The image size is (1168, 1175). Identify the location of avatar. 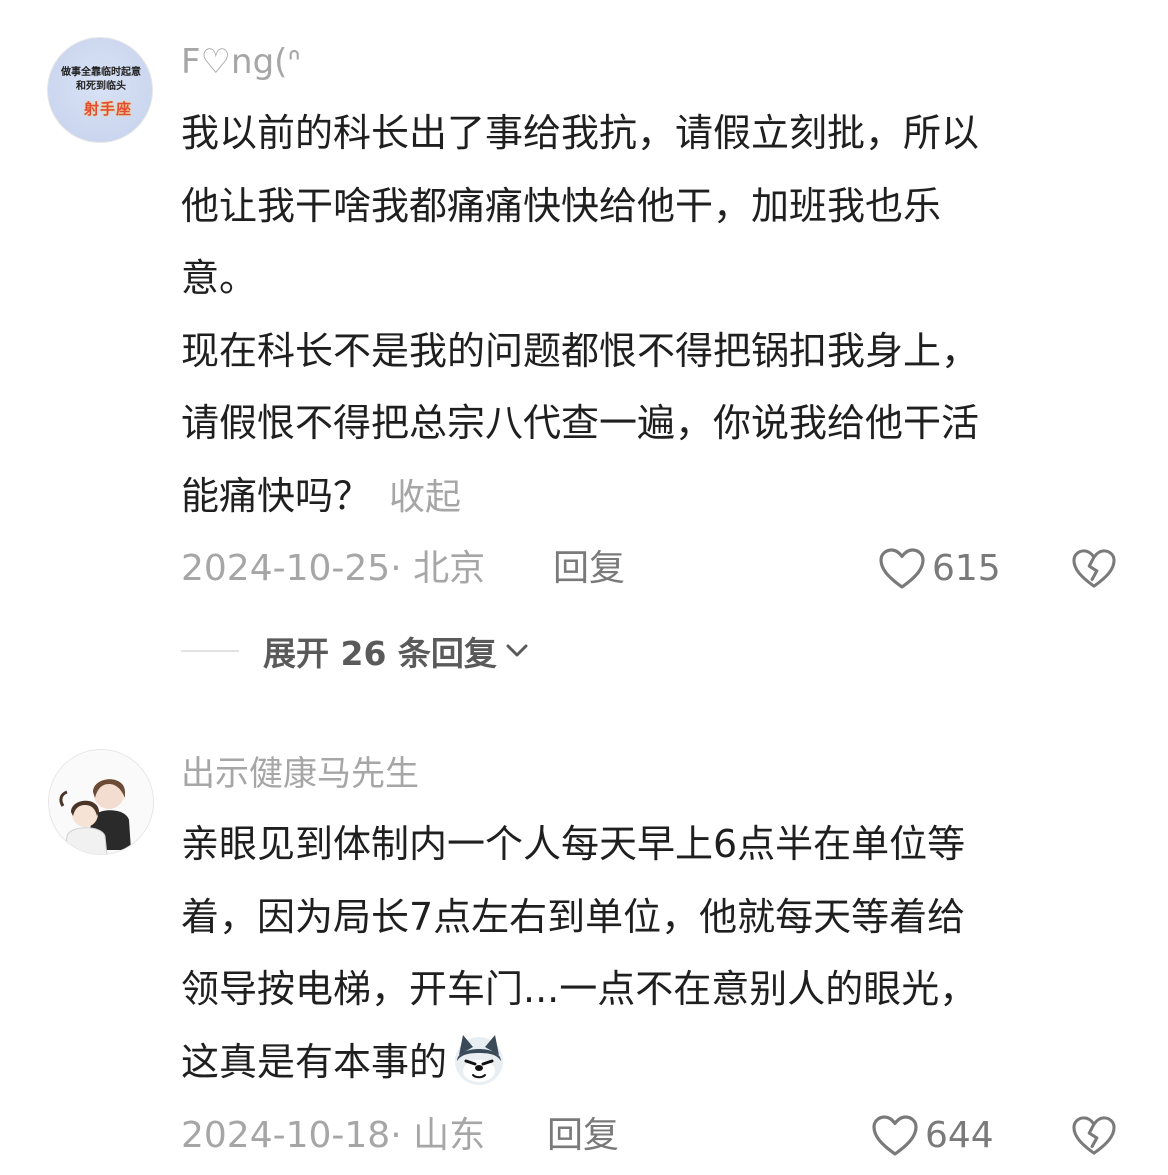
(101, 802).